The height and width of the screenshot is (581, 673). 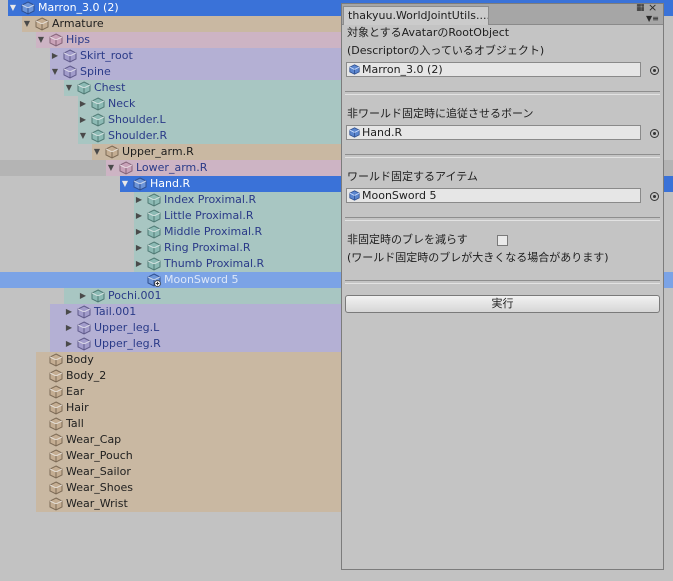 I want to click on hierarchy-row-label: Wear_Cap, so click(x=94, y=439).